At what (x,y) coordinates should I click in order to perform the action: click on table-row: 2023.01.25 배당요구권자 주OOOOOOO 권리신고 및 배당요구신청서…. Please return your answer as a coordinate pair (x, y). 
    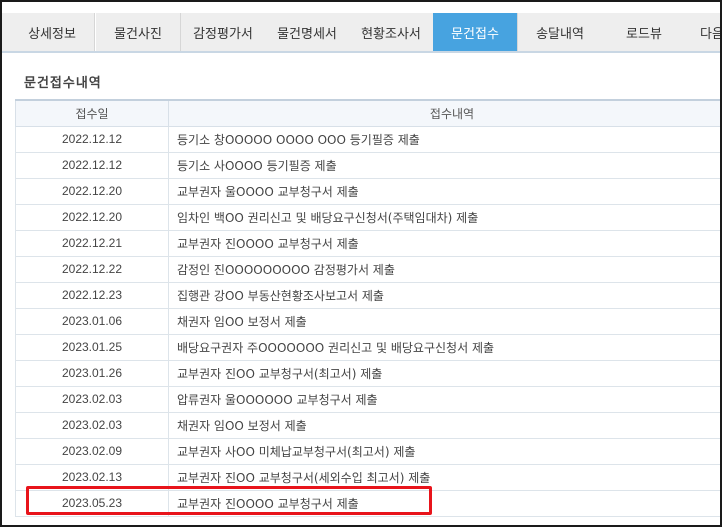
    Looking at the image, I should click on (367, 347).